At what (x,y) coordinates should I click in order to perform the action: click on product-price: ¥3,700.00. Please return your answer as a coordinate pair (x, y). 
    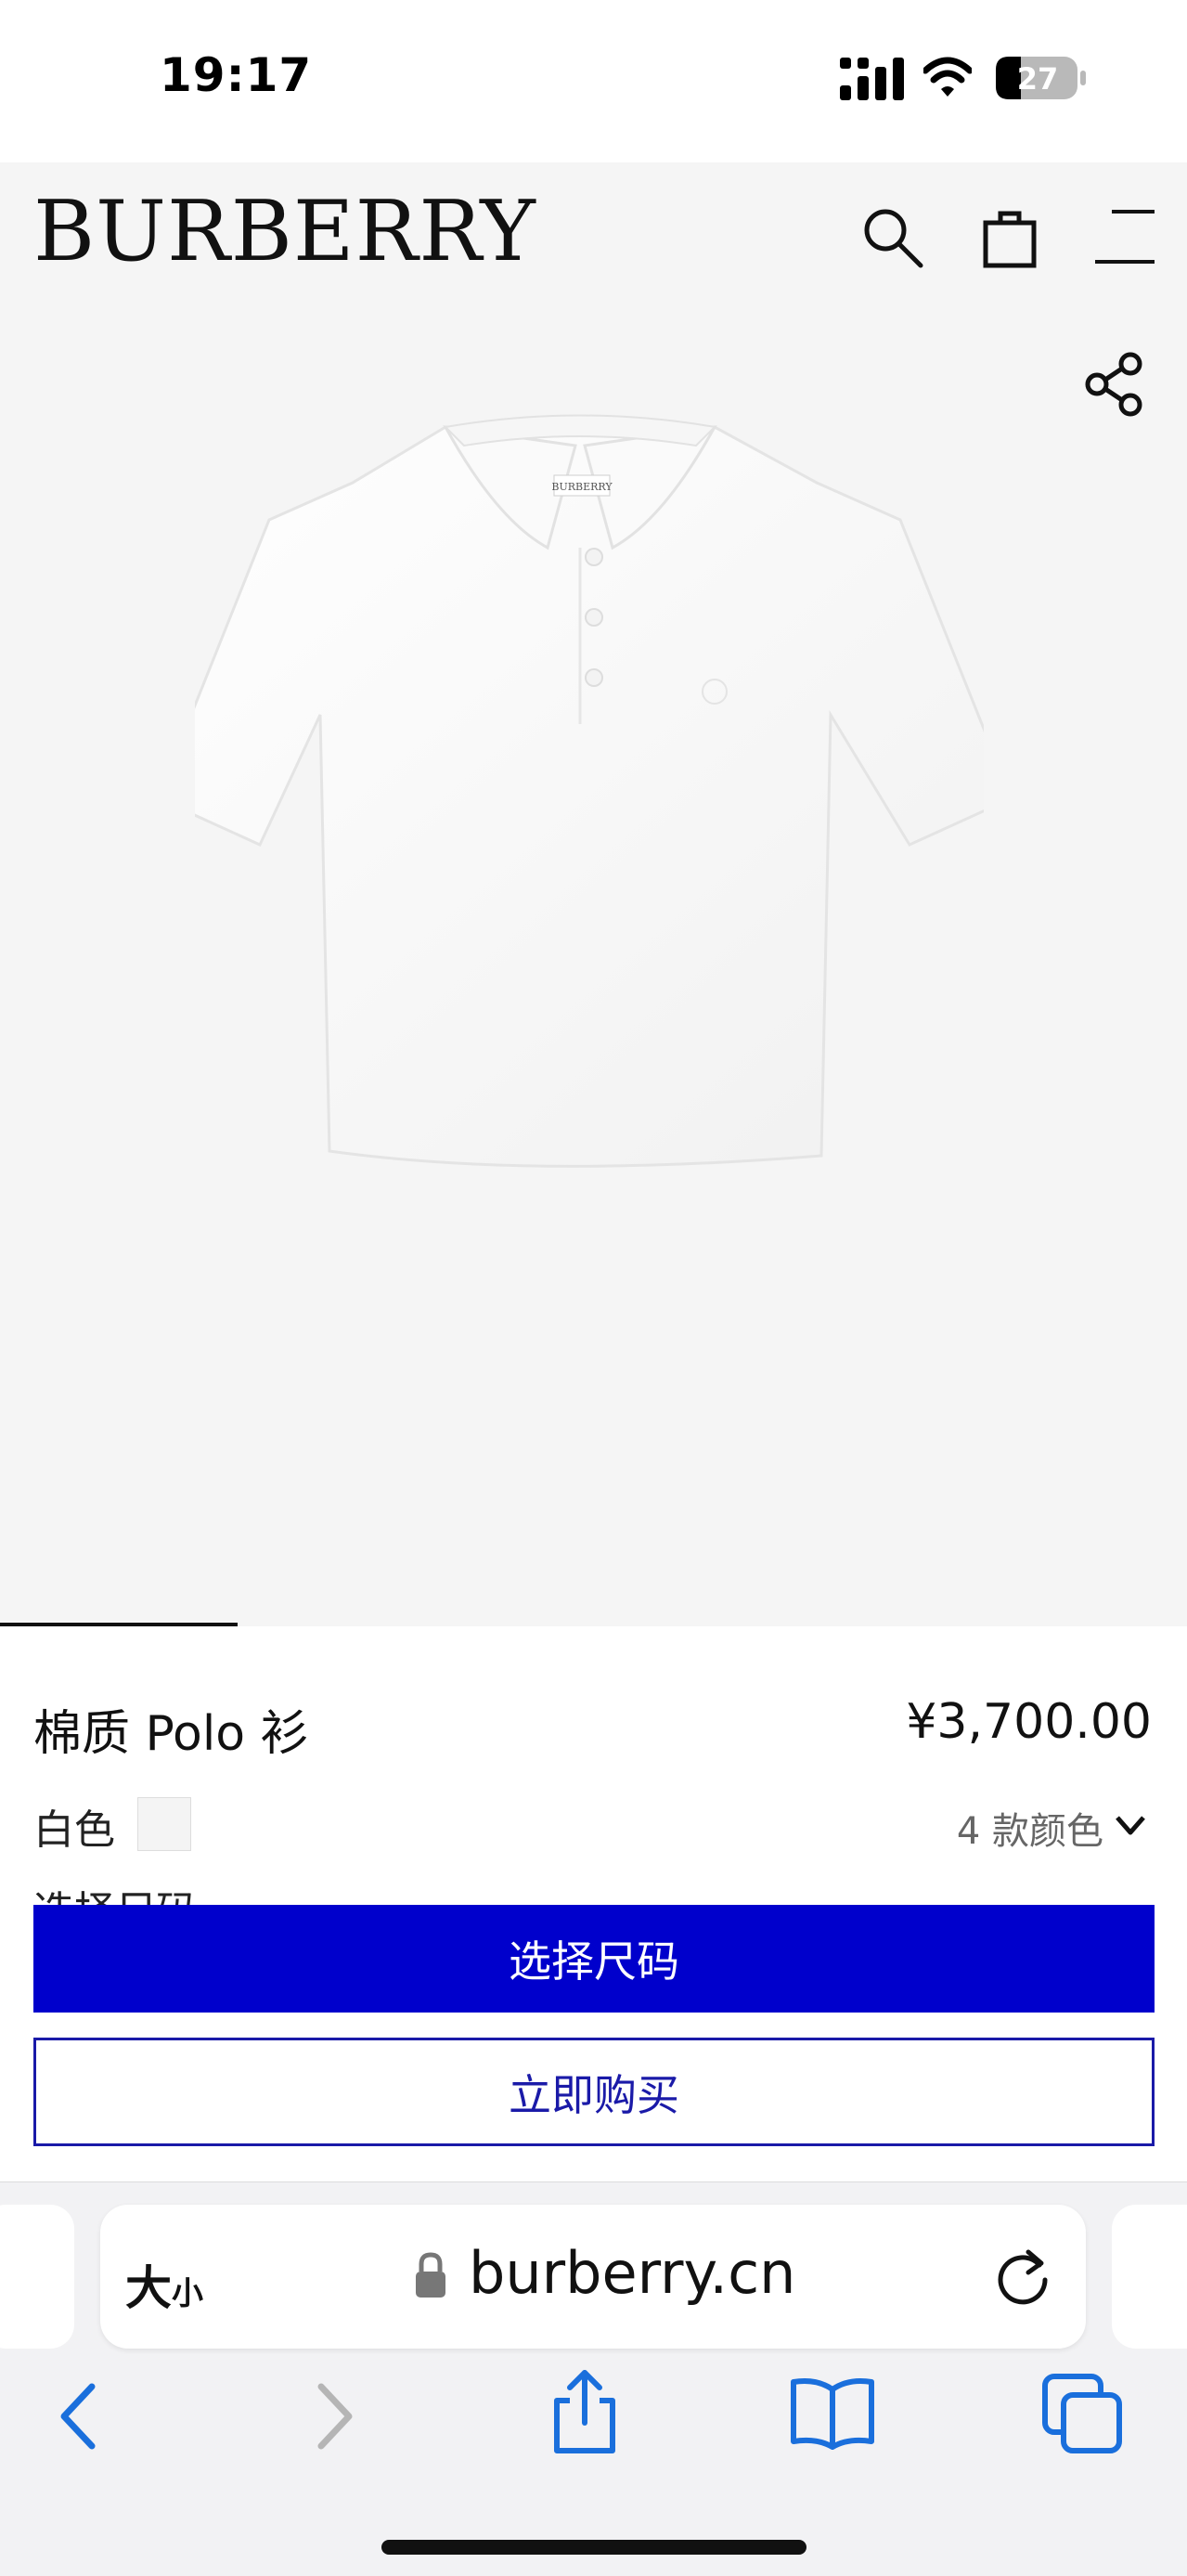
    Looking at the image, I should click on (1029, 1722).